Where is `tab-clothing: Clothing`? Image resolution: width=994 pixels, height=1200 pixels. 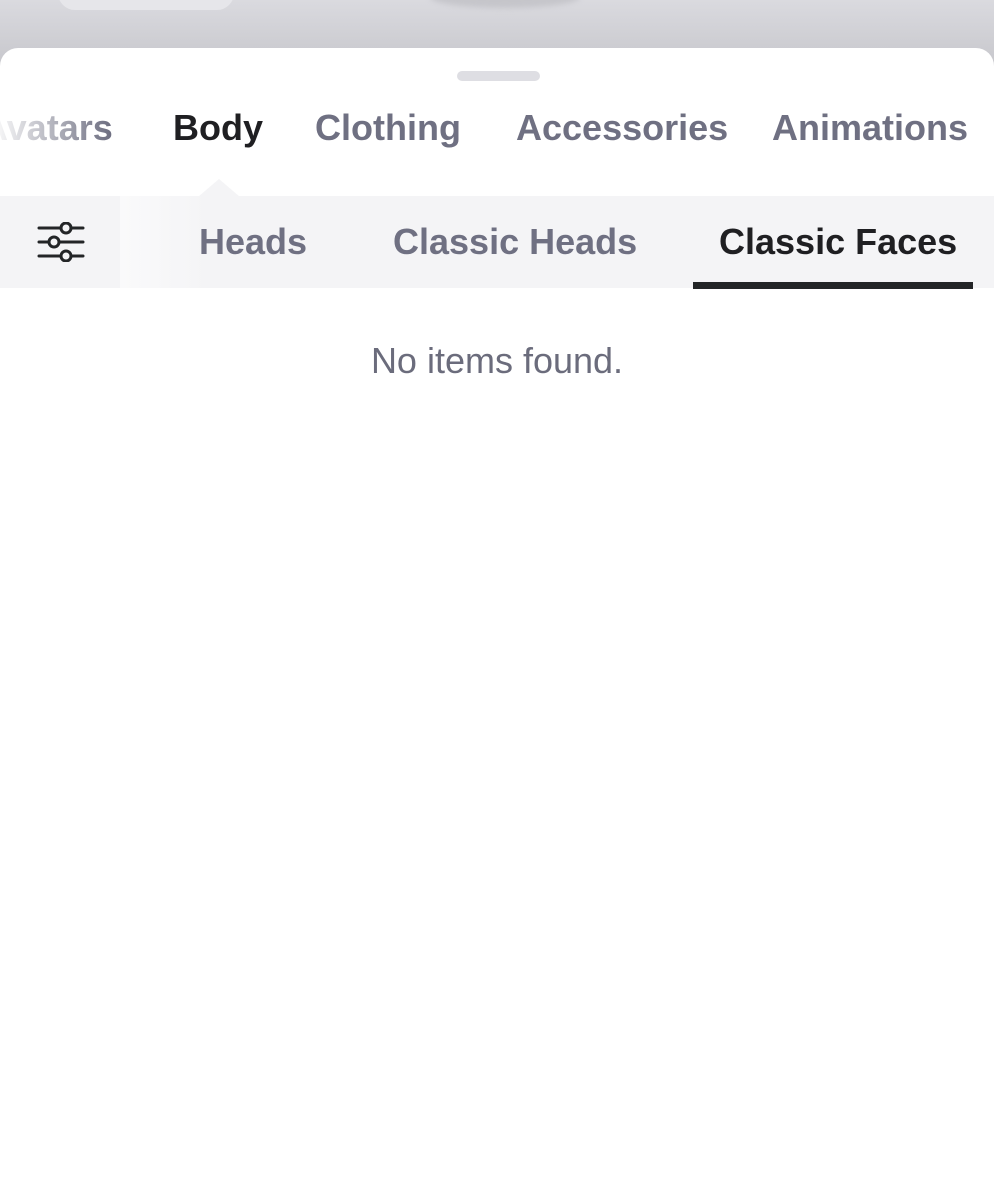 tab-clothing: Clothing is located at coordinates (388, 128).